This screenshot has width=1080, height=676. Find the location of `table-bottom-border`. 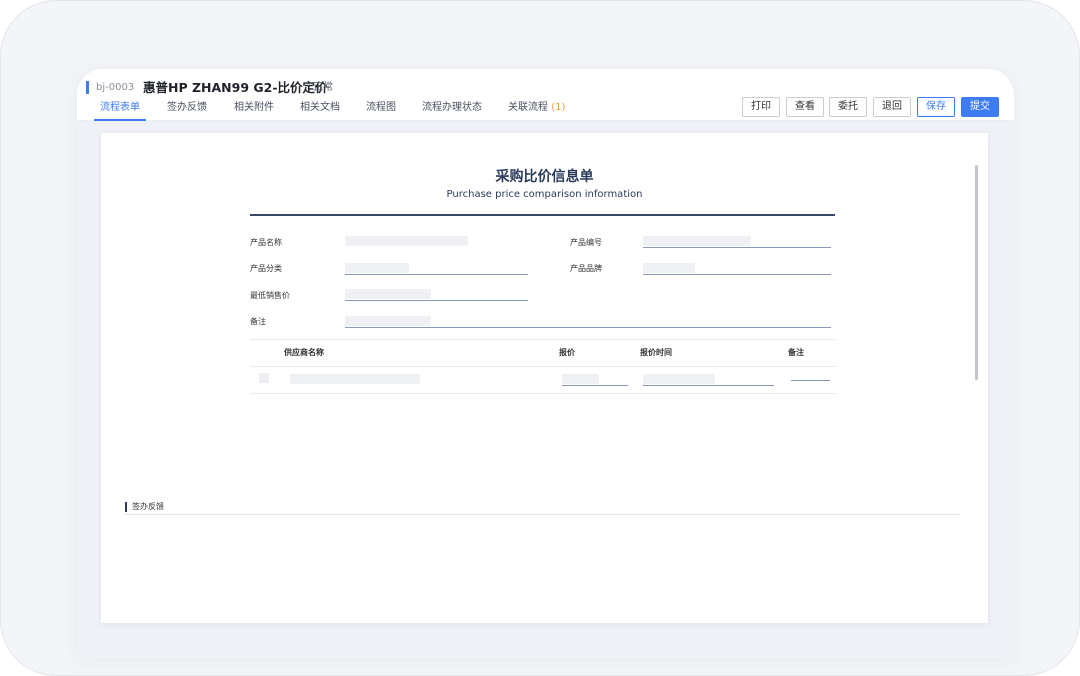

table-bottom-border is located at coordinates (542, 393).